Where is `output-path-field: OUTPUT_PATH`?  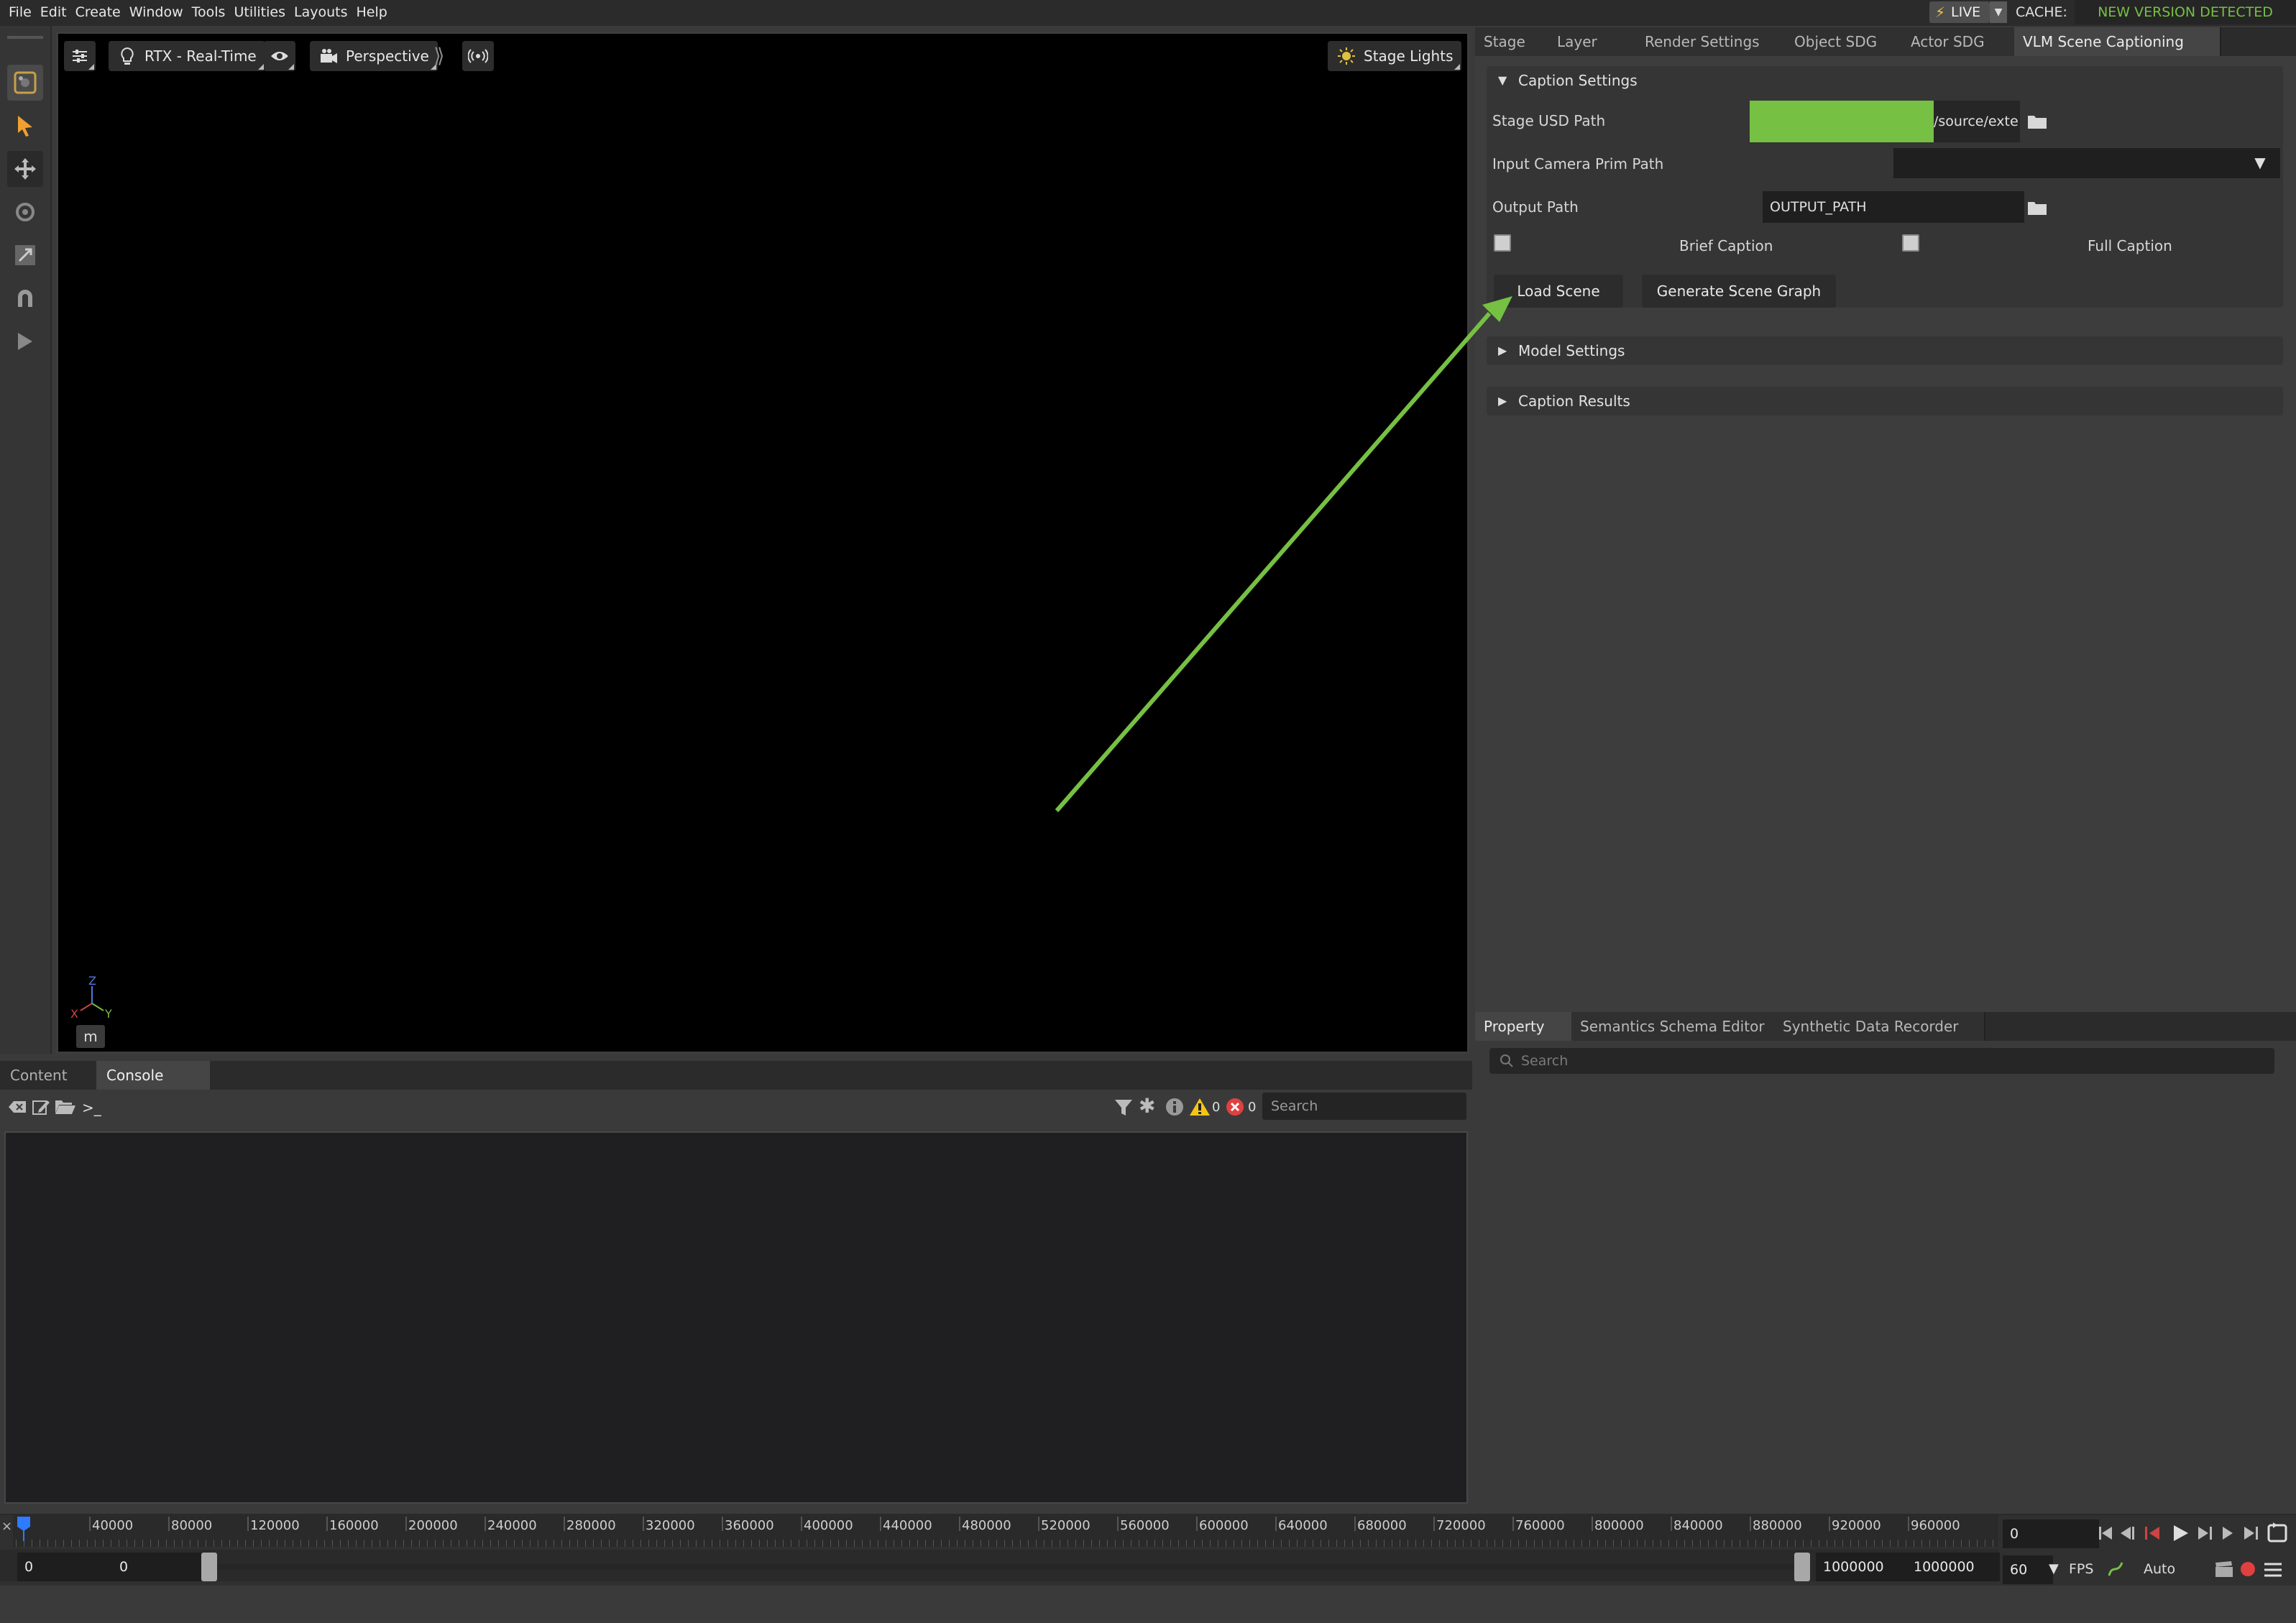
output-path-field: OUTPUT_PATH is located at coordinates (1893, 207).